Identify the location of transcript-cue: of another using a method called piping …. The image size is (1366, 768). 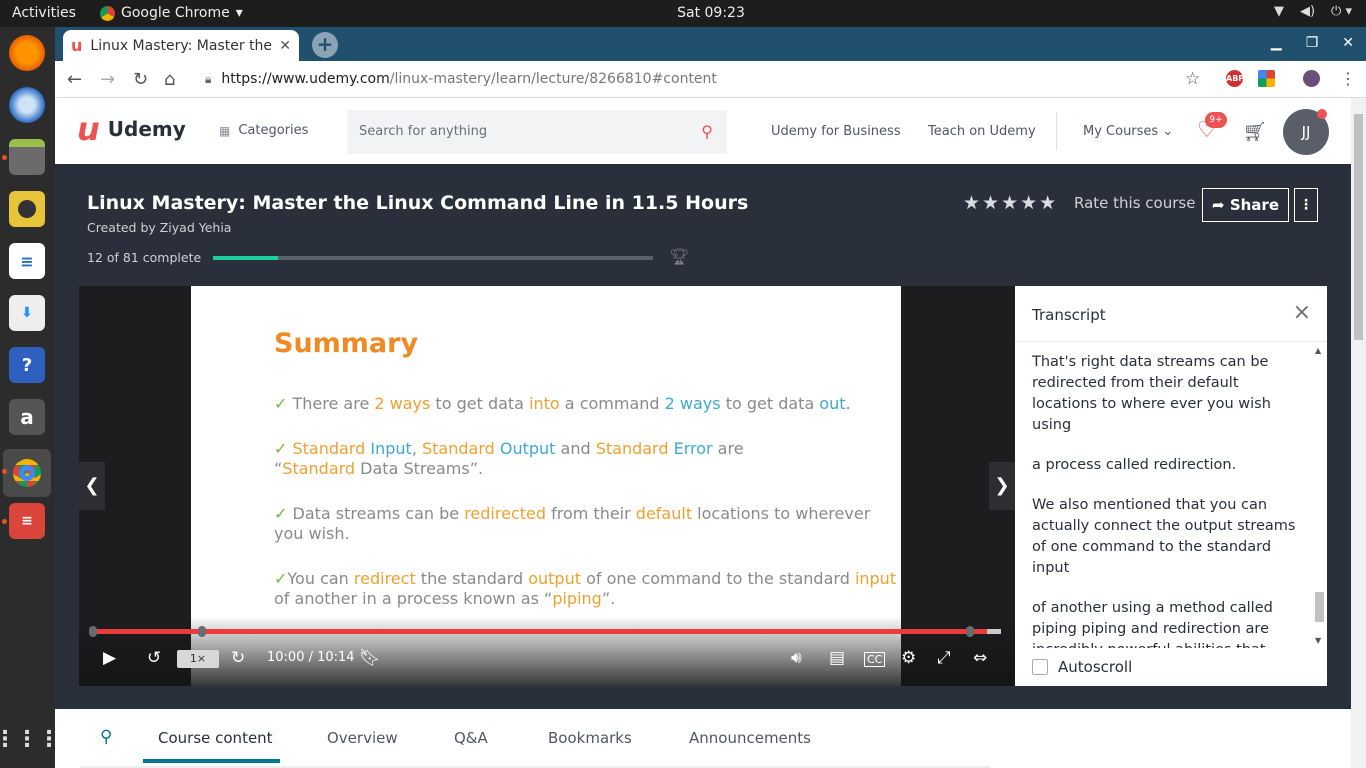
(1165, 623).